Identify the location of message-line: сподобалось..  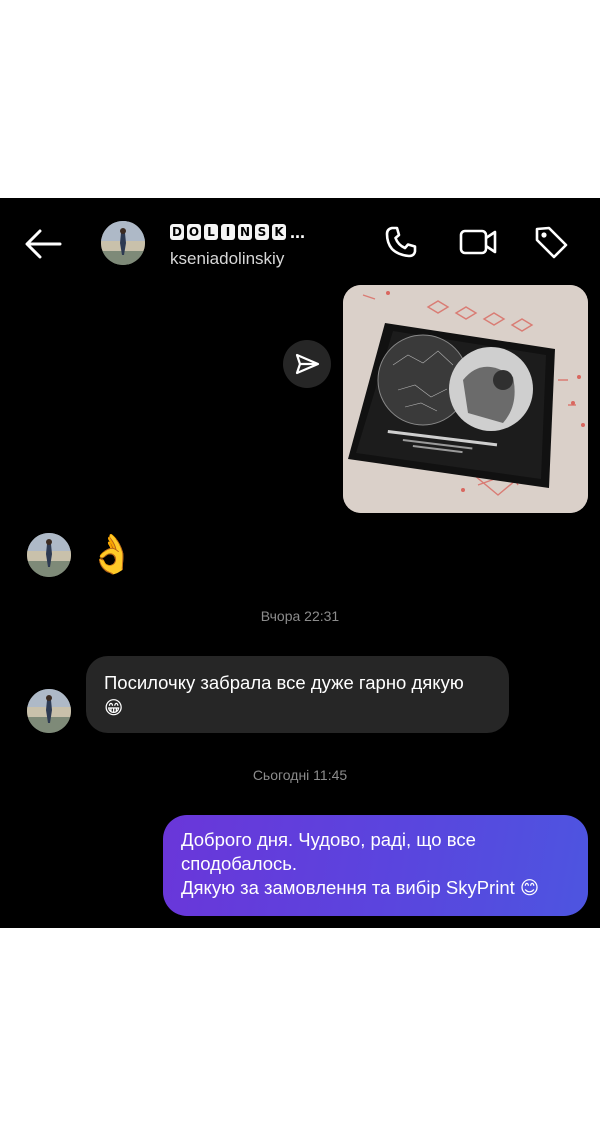
(239, 863).